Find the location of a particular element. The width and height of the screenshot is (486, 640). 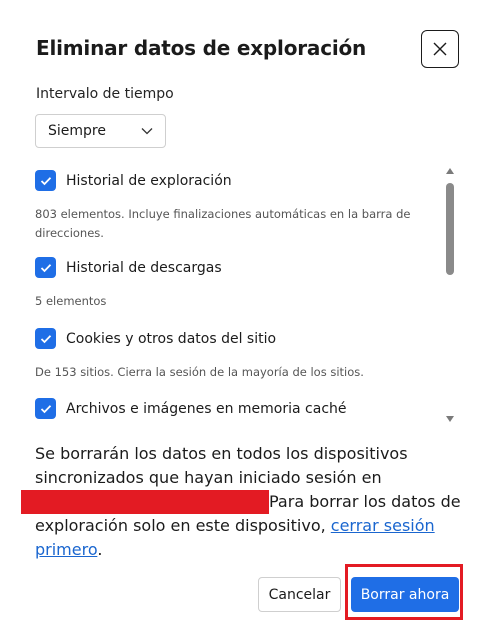

chevron-down-icon is located at coordinates (147, 131).